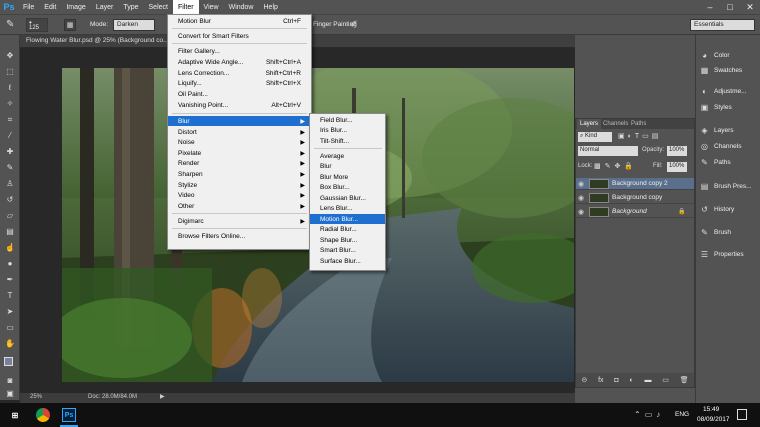 This screenshot has width=760, height=427. Describe the element at coordinates (239, 153) in the screenshot. I see `menu-pixelate: Pixelate ▶` at that location.